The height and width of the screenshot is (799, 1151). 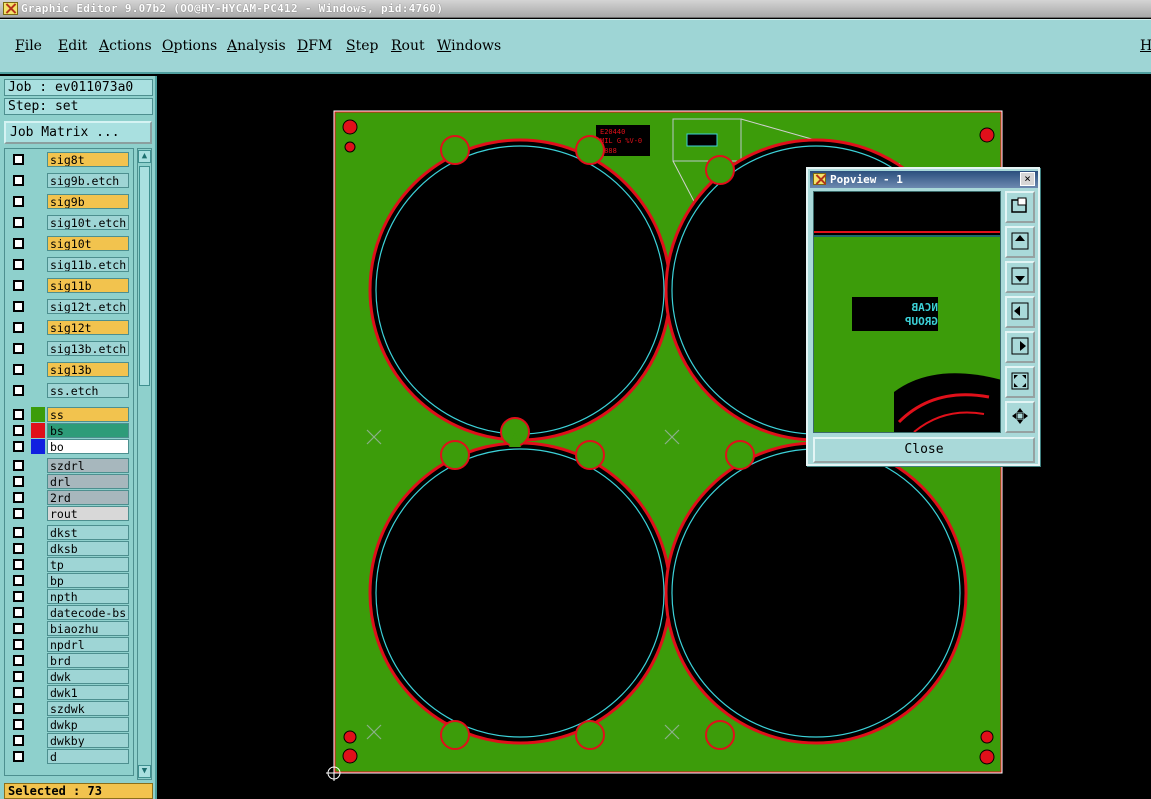 I want to click on layer-name-szdrl: szdrl, so click(x=88, y=465).